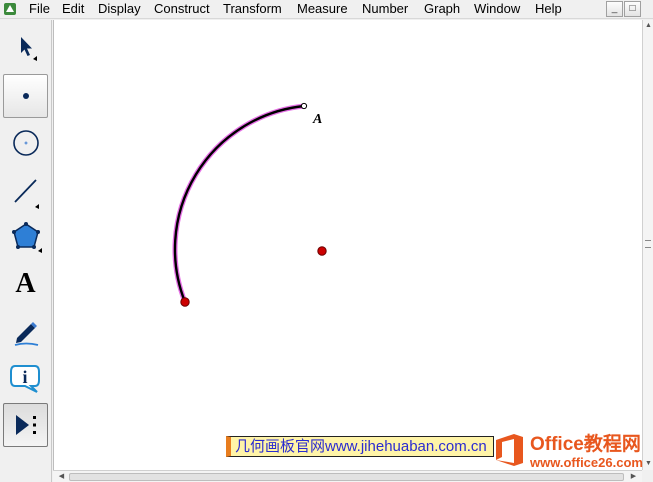  Describe the element at coordinates (614, 9) in the screenshot. I see `minimize-button: _` at that location.